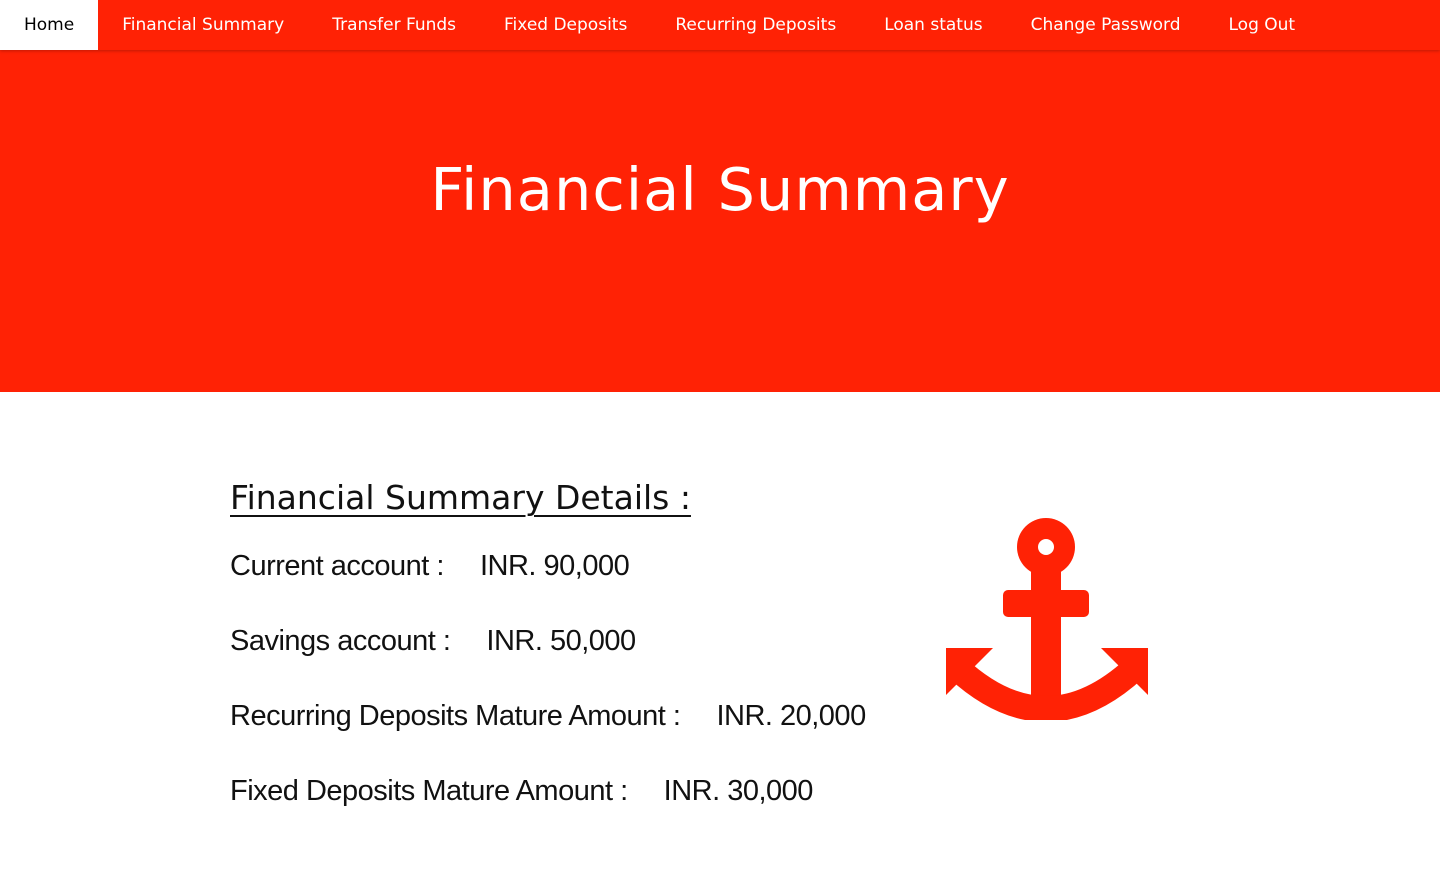 This screenshot has width=1440, height=890. What do you see at coordinates (394, 25) in the screenshot?
I see `nav-transfer-funds: Transfer Funds` at bounding box center [394, 25].